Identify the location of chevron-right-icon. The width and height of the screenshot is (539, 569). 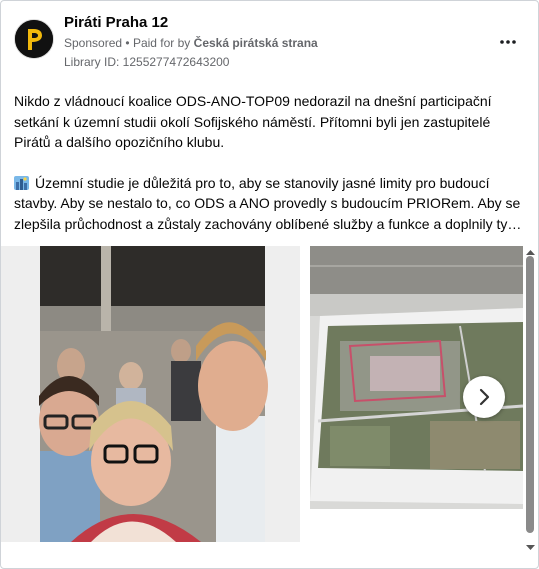
(484, 397).